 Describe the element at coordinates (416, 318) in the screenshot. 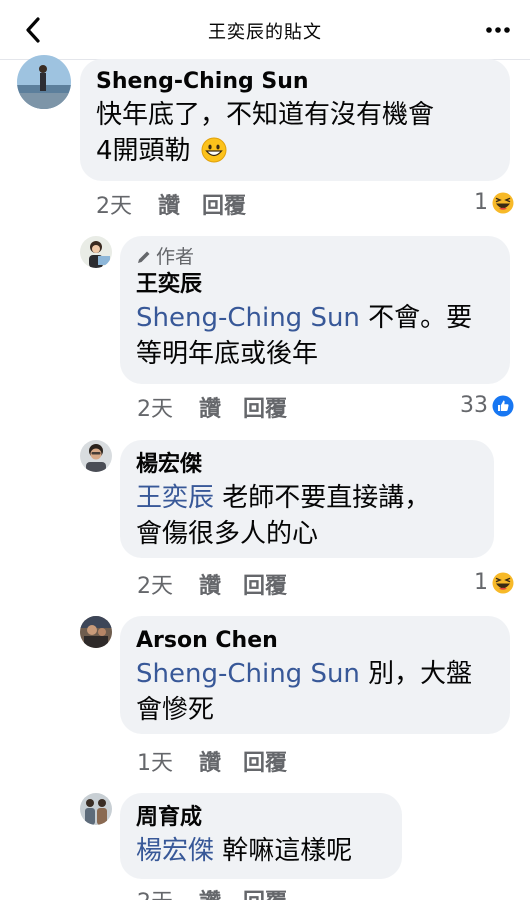

I see `comment-text-part: 不會。要` at that location.